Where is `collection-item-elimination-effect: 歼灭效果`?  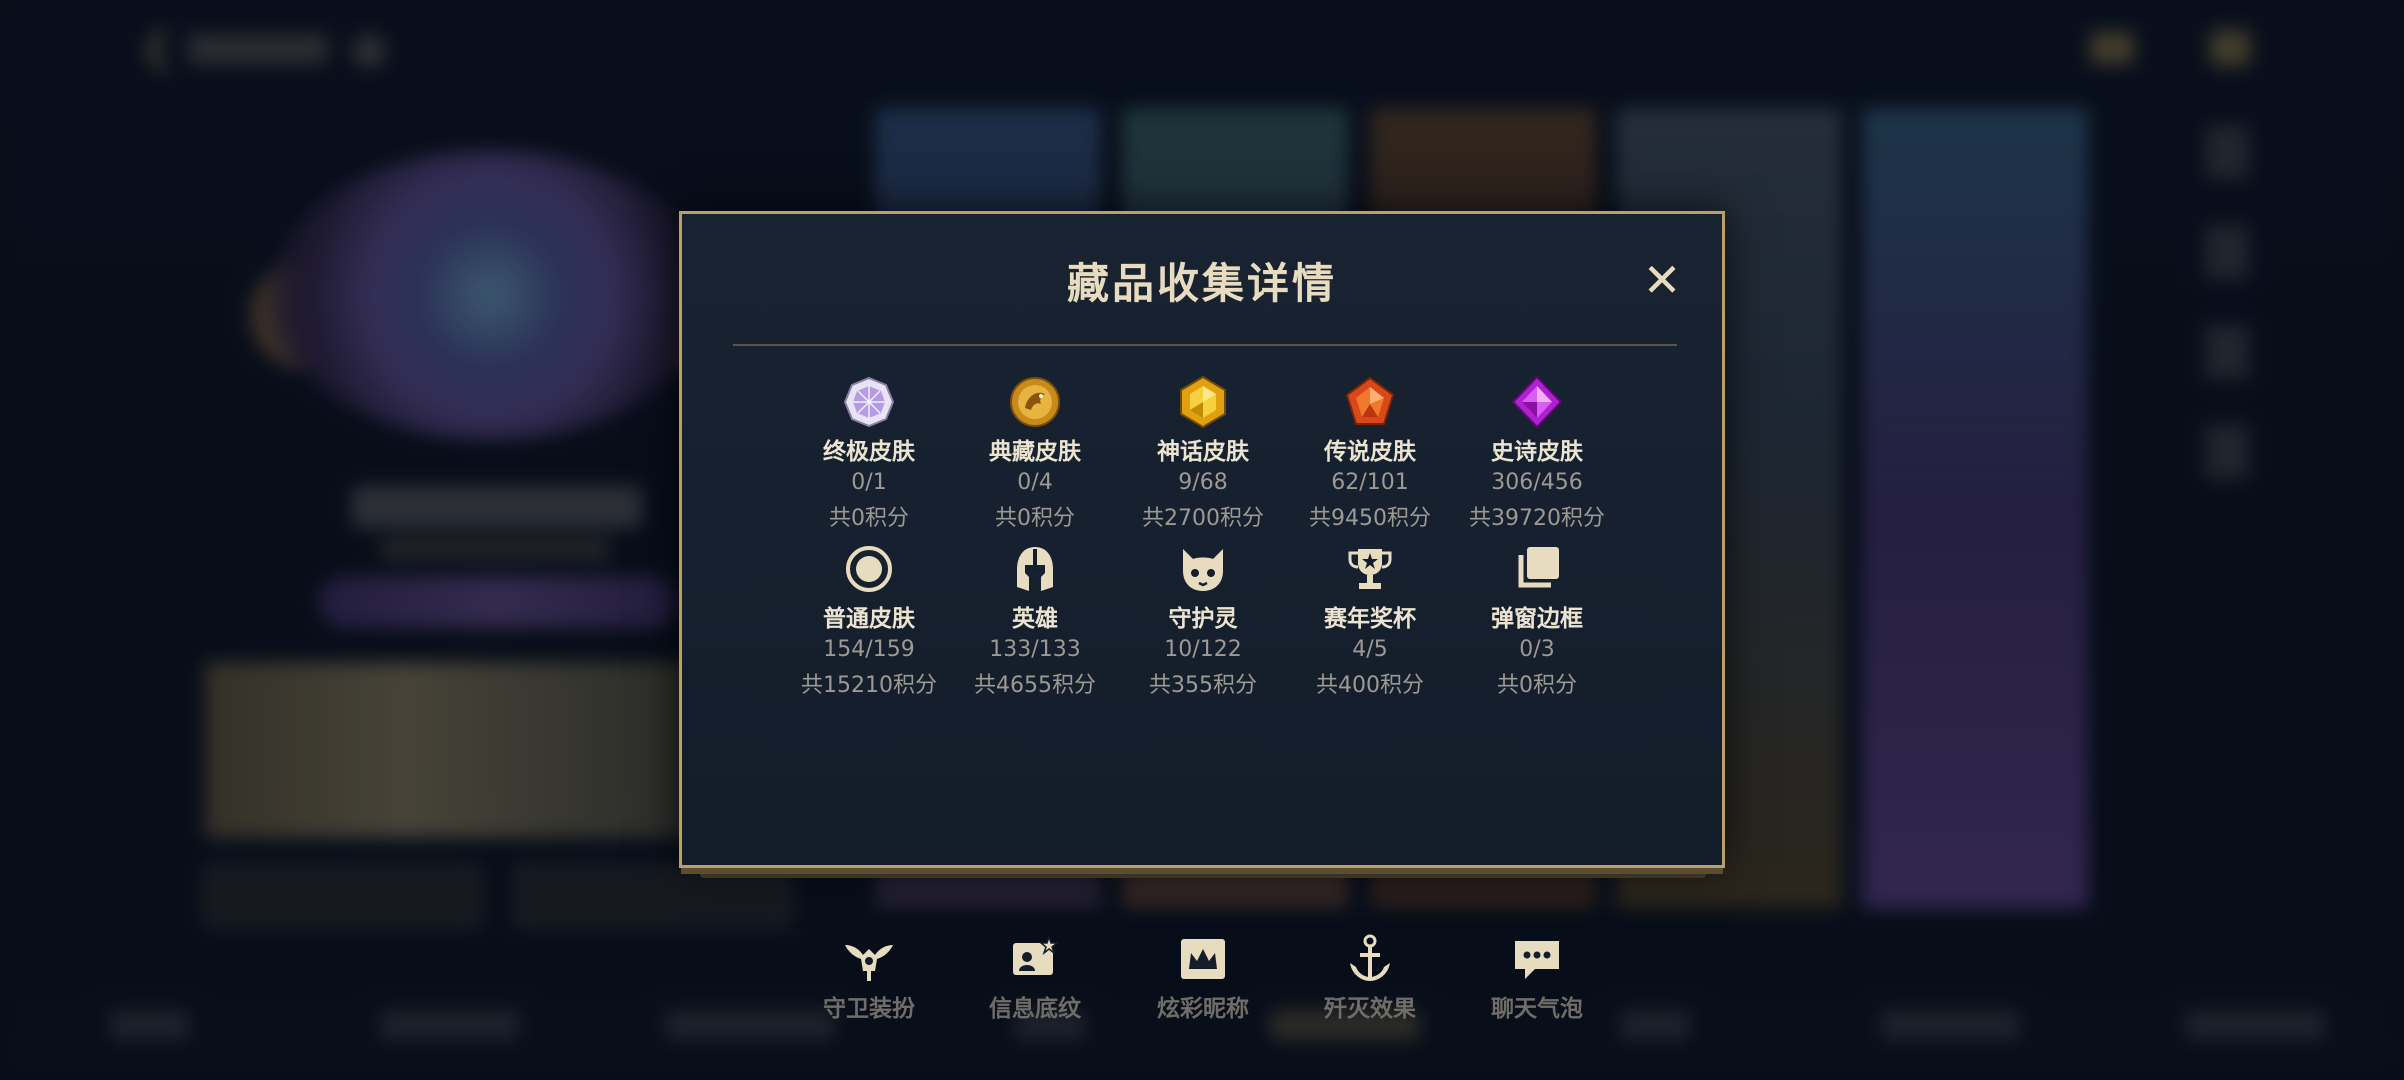
collection-item-elimination-effect: 歼灭效果 is located at coordinates (1370, 977).